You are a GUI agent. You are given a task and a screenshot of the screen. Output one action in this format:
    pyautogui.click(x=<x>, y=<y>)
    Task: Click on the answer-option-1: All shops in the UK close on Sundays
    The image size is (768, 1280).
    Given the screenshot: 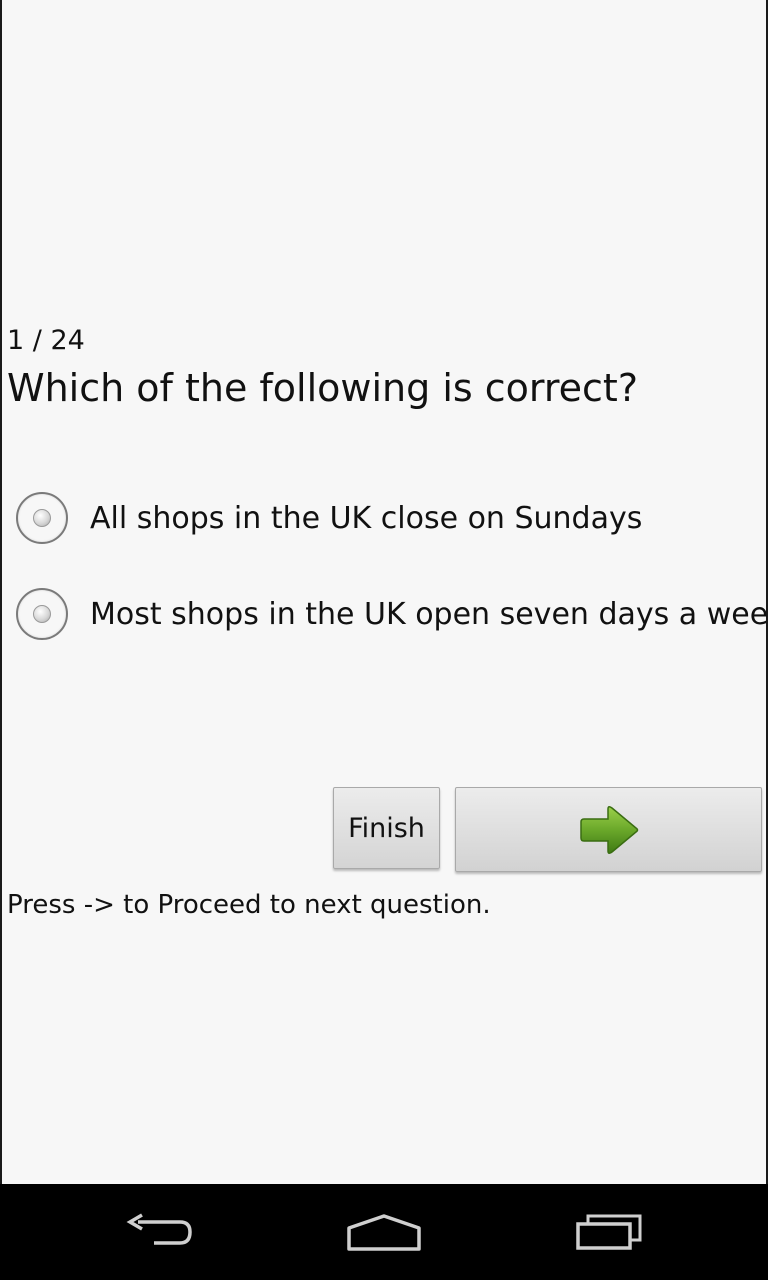 What is the action you would take?
    pyautogui.click(x=388, y=518)
    